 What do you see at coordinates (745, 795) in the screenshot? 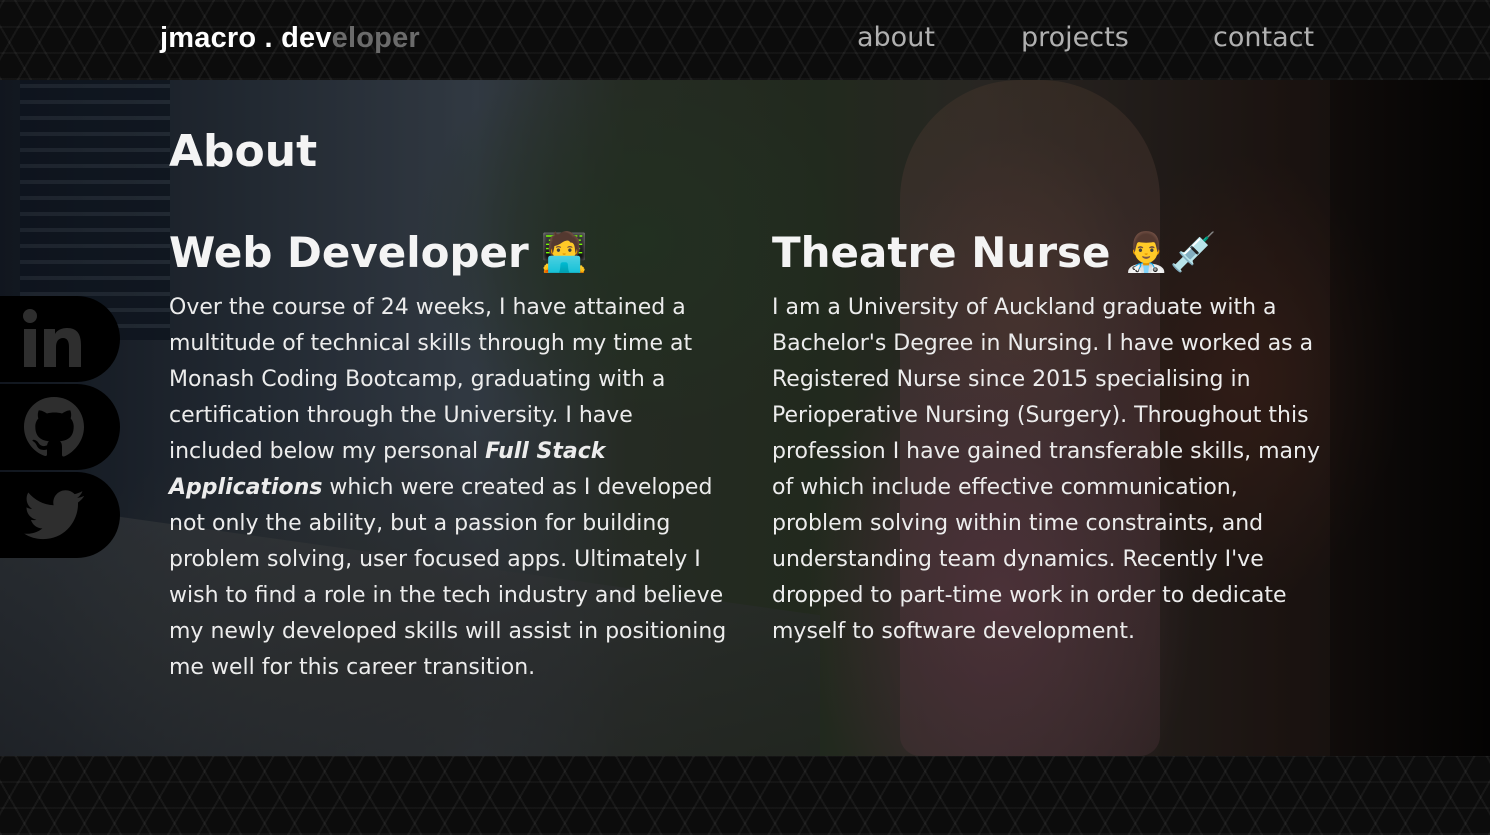
I see `footer-bar` at bounding box center [745, 795].